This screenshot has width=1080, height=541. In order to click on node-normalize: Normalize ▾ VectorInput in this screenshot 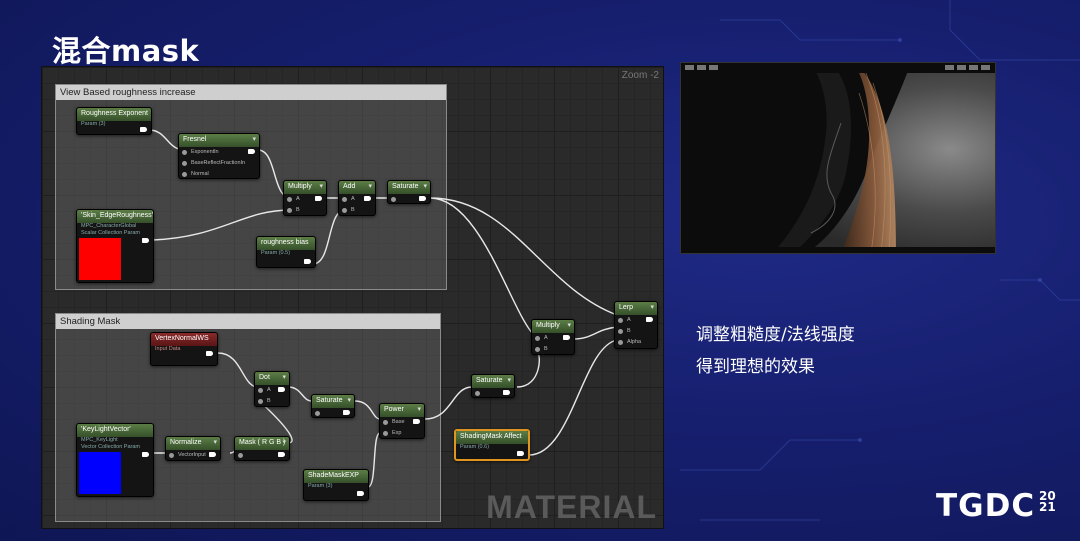, I will do `click(193, 448)`.